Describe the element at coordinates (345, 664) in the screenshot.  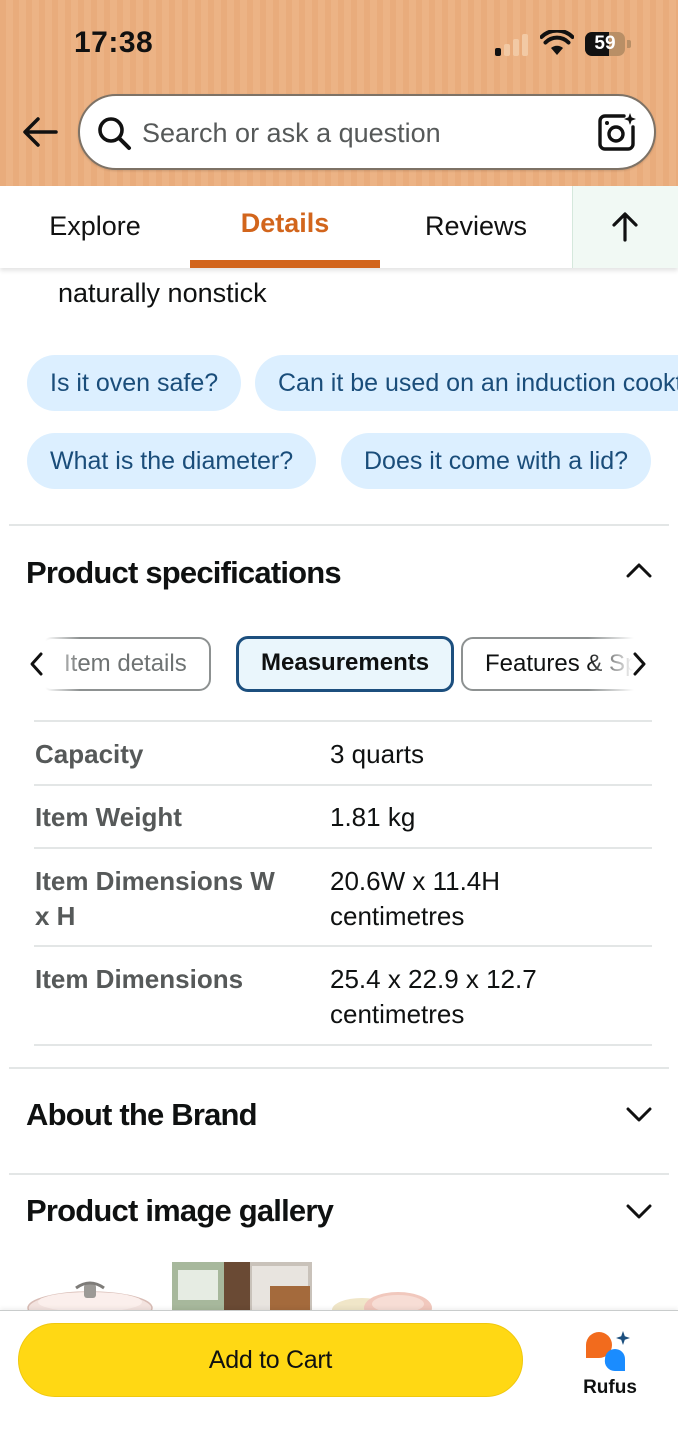
I see `subtab-measurements: Measurements` at that location.